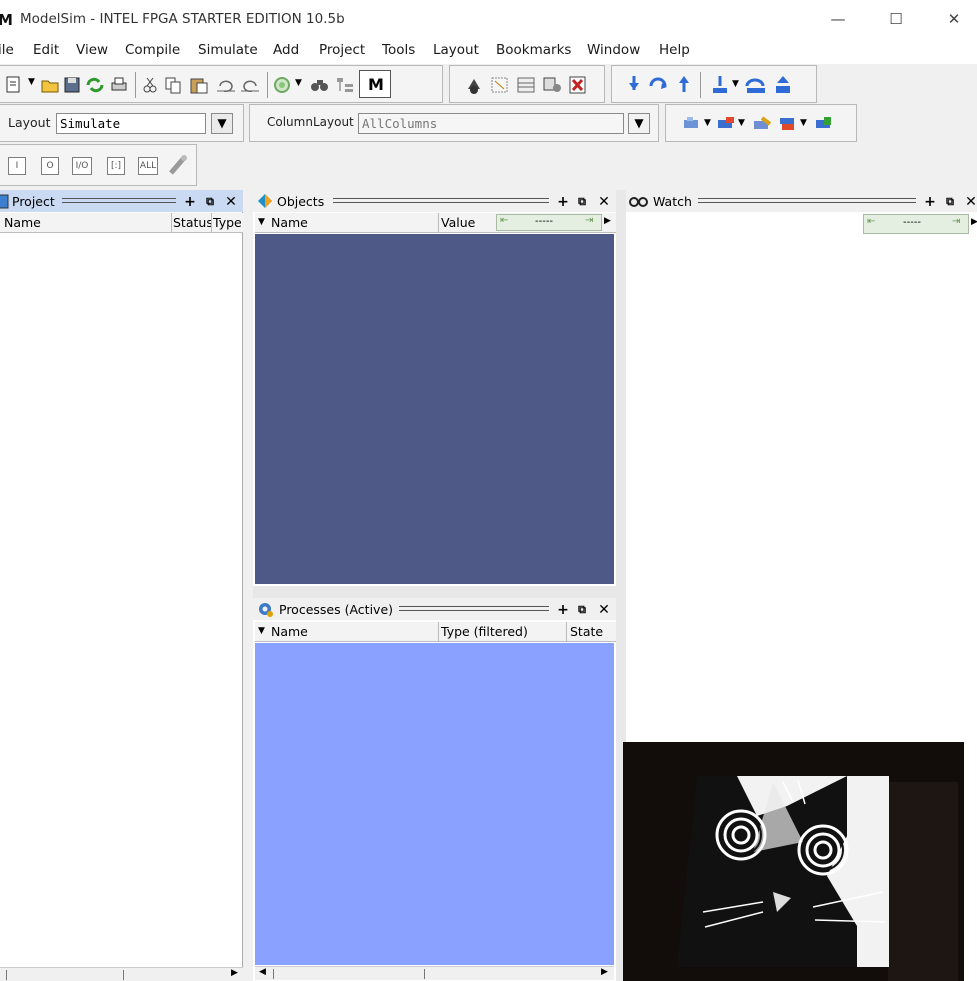 The height and width of the screenshot is (981, 977). What do you see at coordinates (210, 202) in the screenshot?
I see `project-undock-icon: ⧉` at bounding box center [210, 202].